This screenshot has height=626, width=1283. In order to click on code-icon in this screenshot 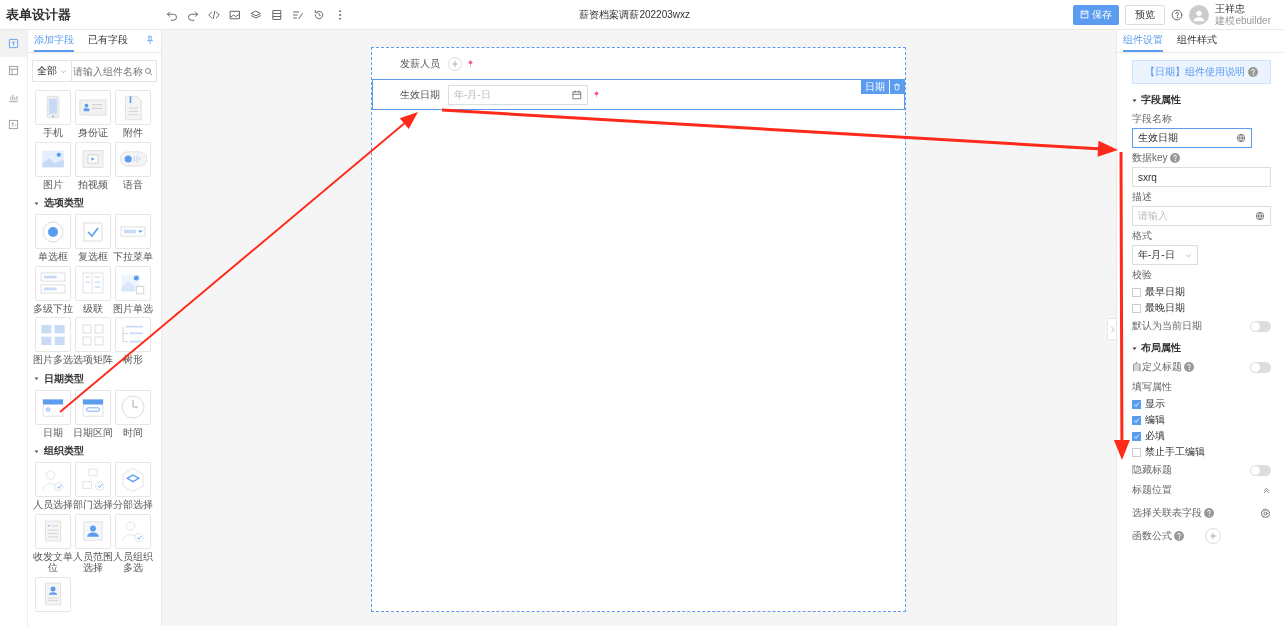, I will do `click(214, 14)`.